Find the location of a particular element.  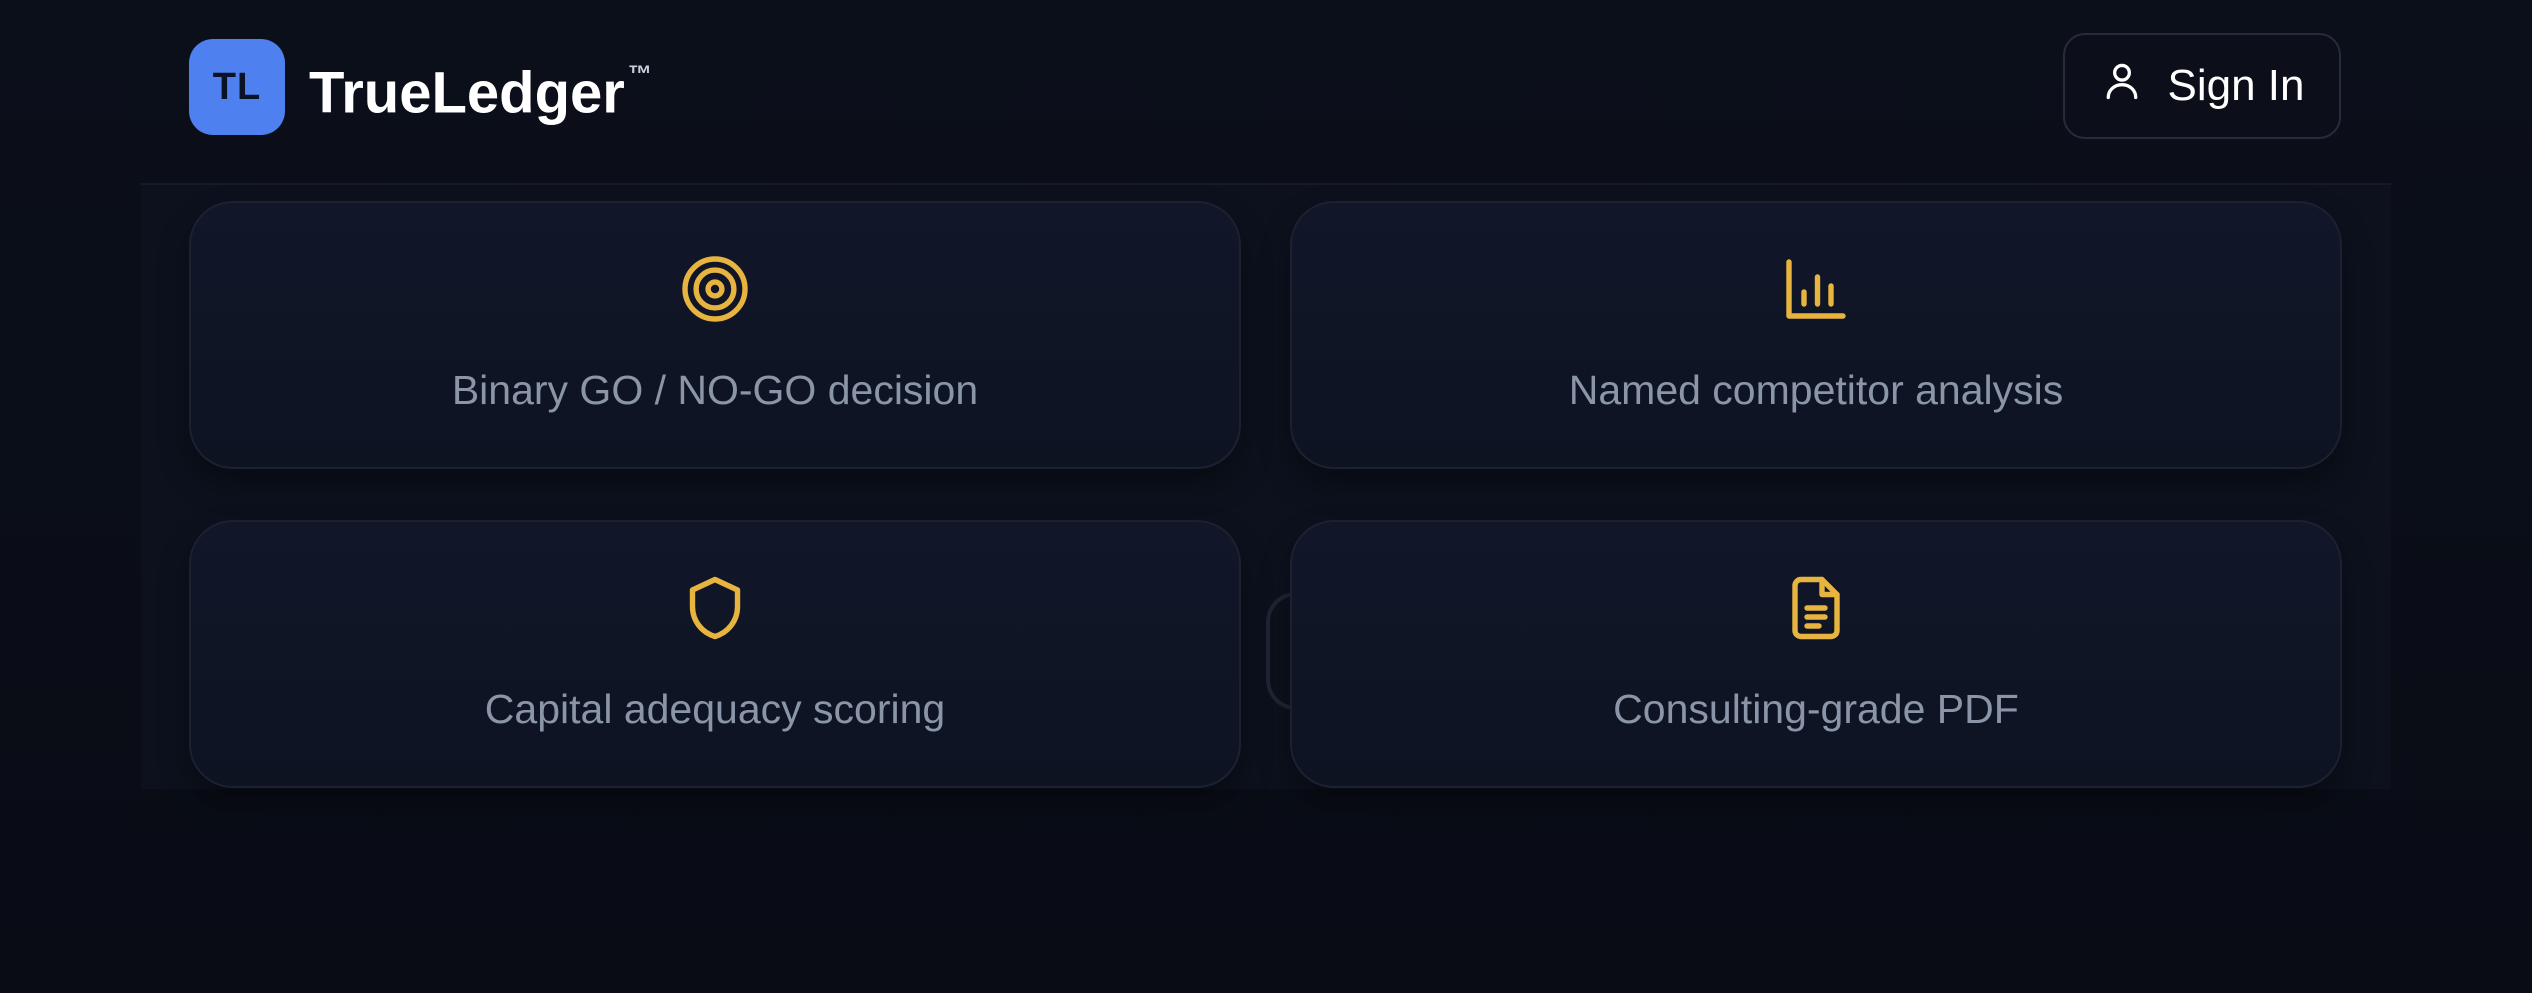

sign-in-label: Sign In is located at coordinates (2236, 85).